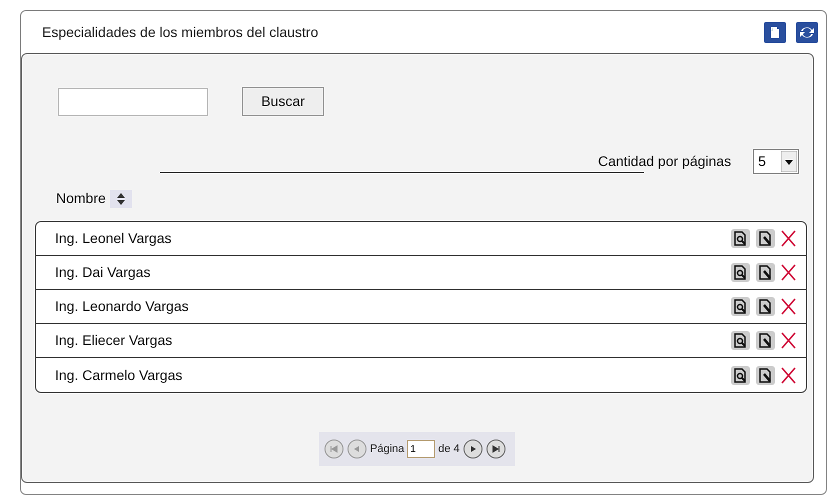 The height and width of the screenshot is (495, 827). Describe the element at coordinates (421, 449) in the screenshot. I see `page-number-field: 1` at that location.